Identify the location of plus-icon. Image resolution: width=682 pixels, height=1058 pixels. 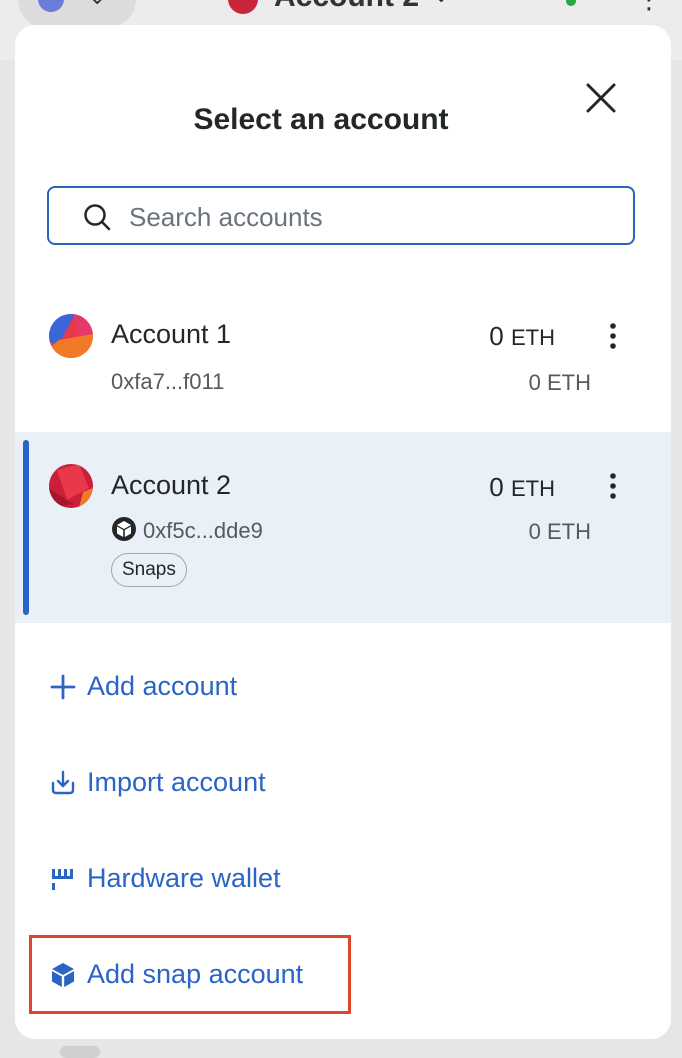
(63, 687).